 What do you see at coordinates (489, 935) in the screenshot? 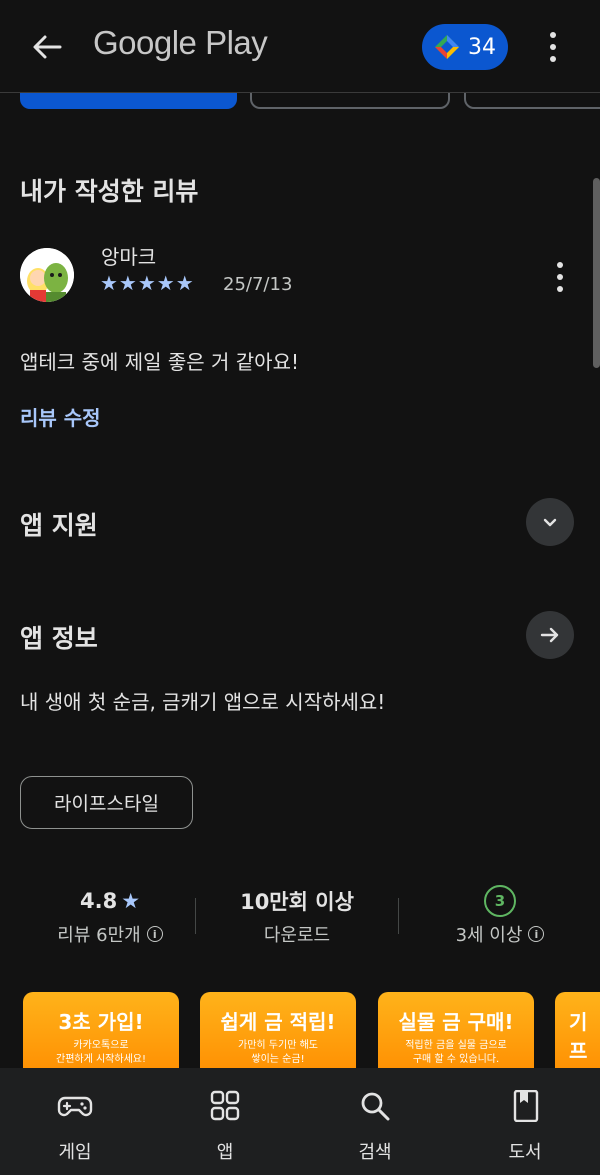
I see `age-rating-label: 3세 이상` at bounding box center [489, 935].